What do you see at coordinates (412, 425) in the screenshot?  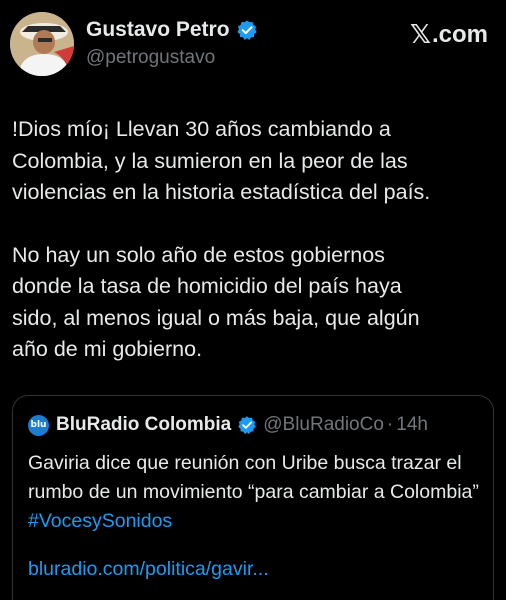 I see `quoted-tweet-timestamp: 14h` at bounding box center [412, 425].